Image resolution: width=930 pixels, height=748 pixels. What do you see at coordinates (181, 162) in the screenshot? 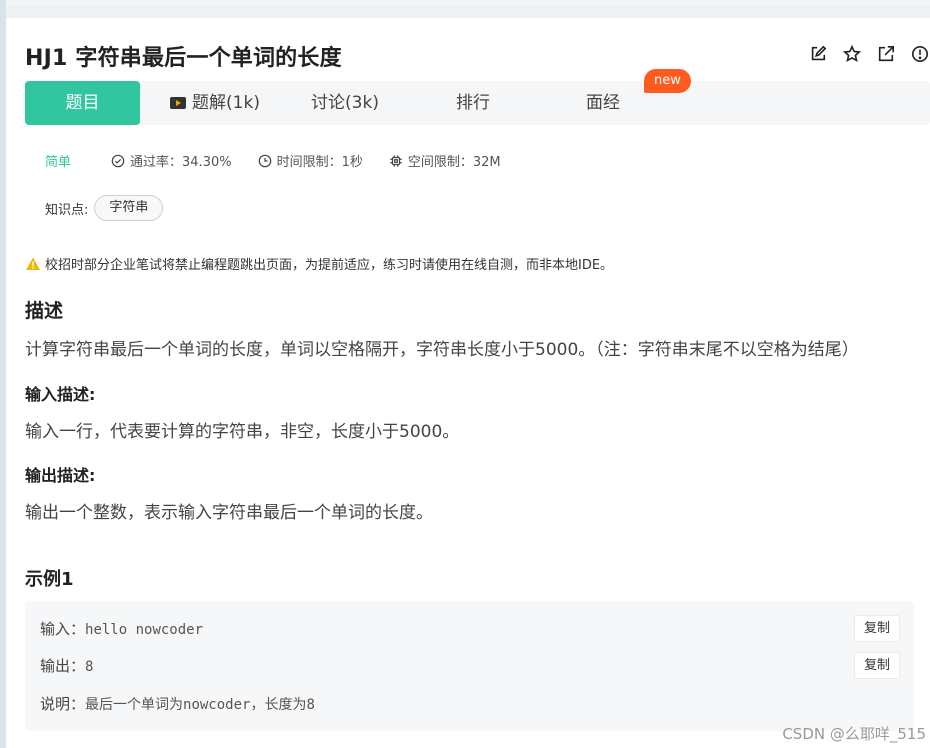
I see `pass-rate-text: 通过率：34.30%` at bounding box center [181, 162].